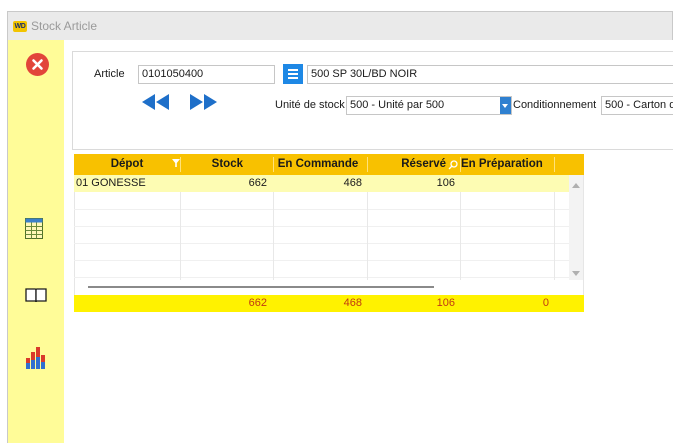  I want to click on cell-stock: 662, so click(257, 183).